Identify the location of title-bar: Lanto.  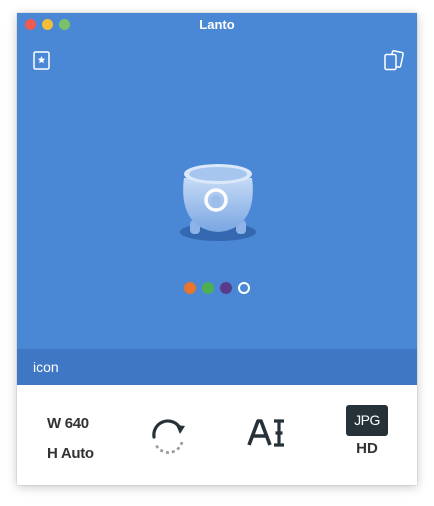
(217, 24).